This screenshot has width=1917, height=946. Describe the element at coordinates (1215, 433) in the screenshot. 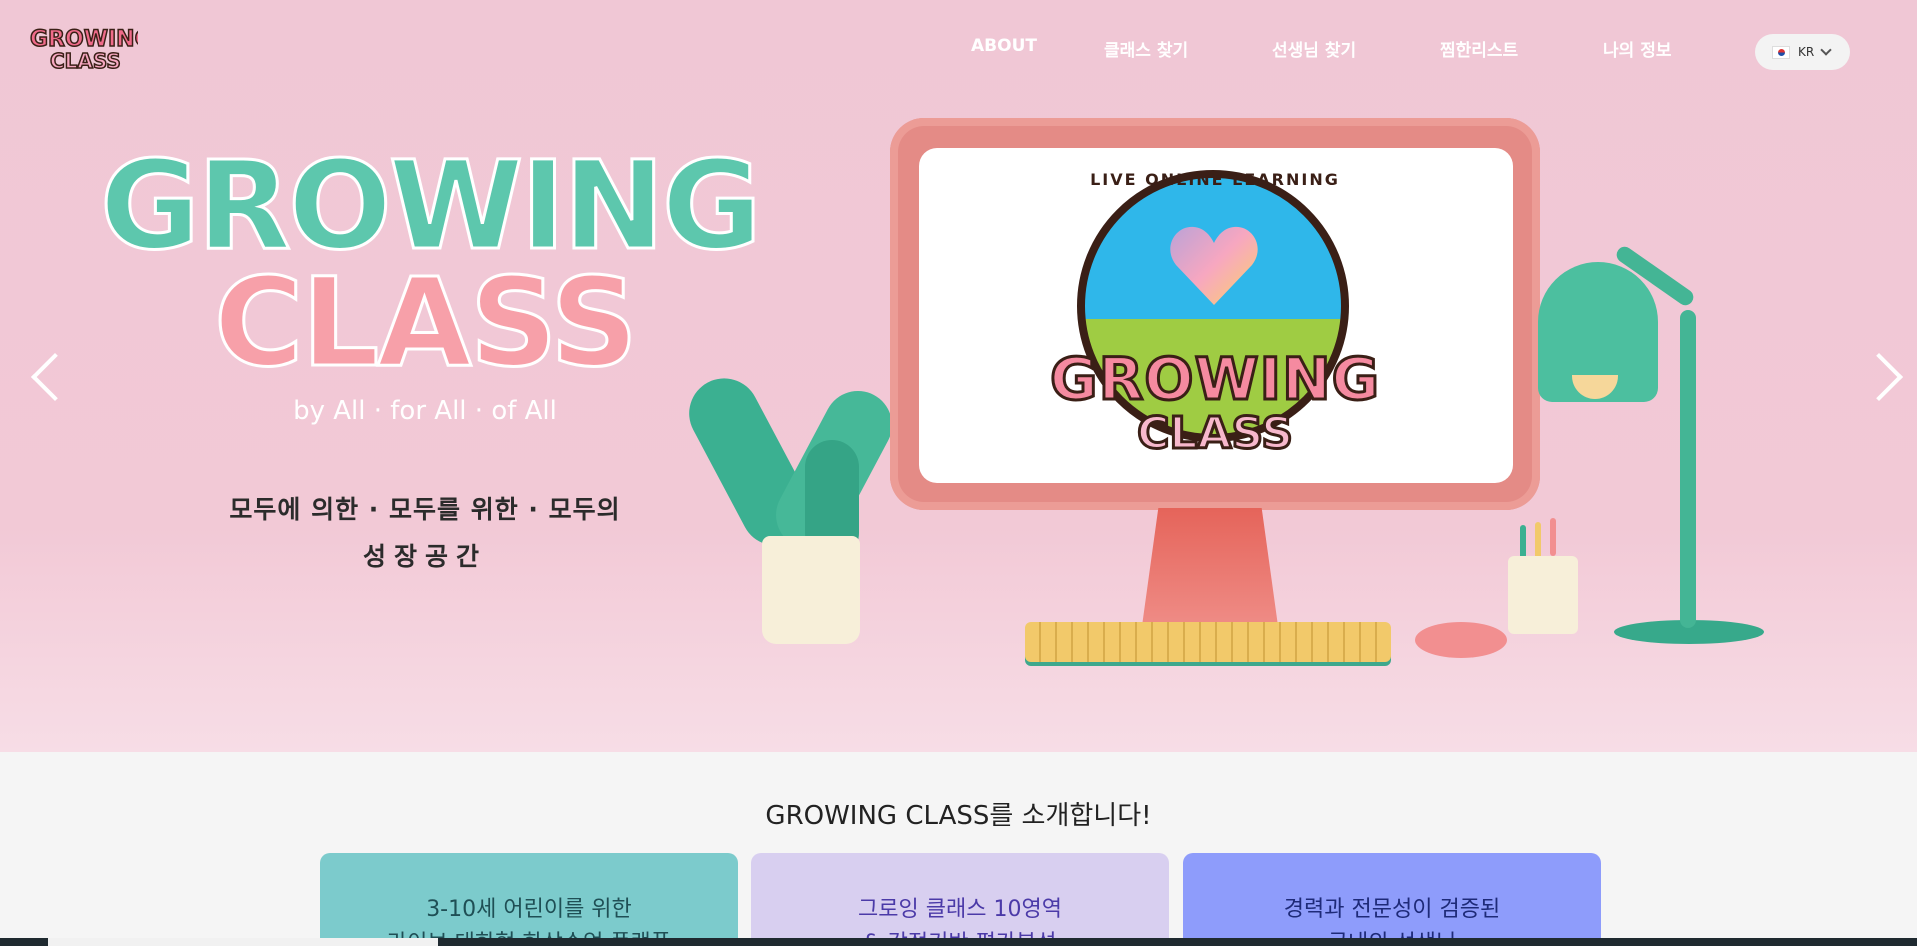

I see `screen-logo-word2: CLASS` at that location.